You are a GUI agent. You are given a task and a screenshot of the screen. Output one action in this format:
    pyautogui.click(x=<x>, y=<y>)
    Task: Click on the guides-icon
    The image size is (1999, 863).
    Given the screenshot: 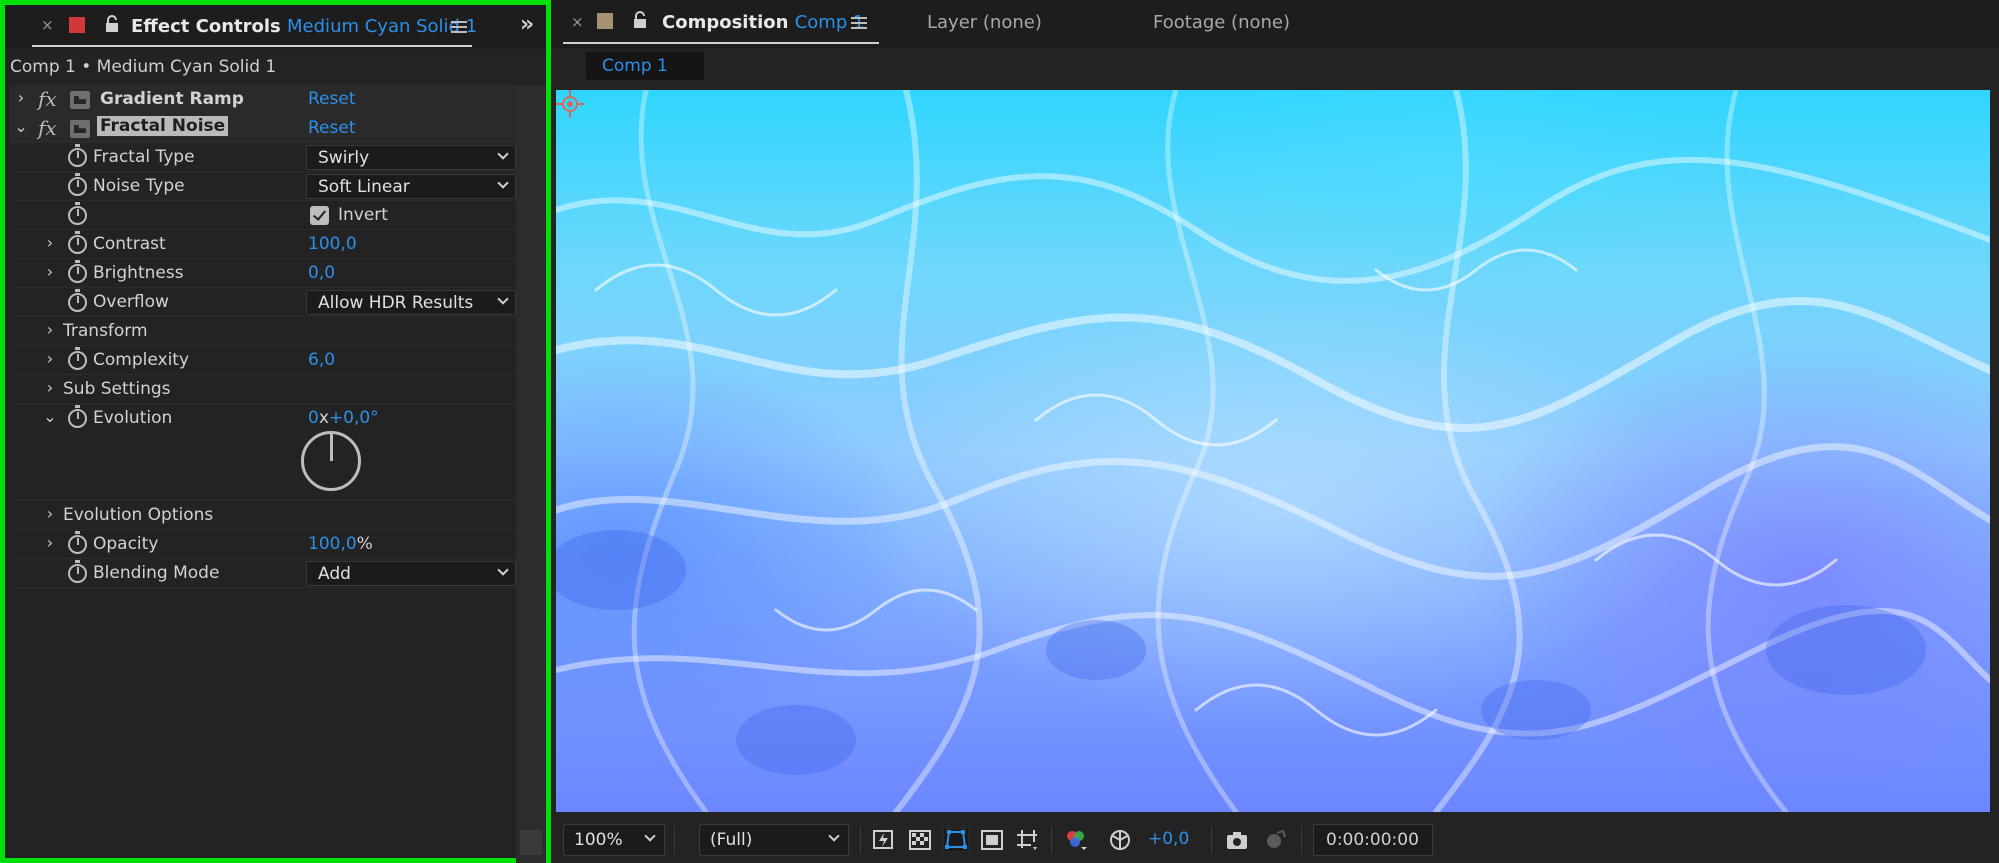 What is the action you would take?
    pyautogui.click(x=1028, y=840)
    